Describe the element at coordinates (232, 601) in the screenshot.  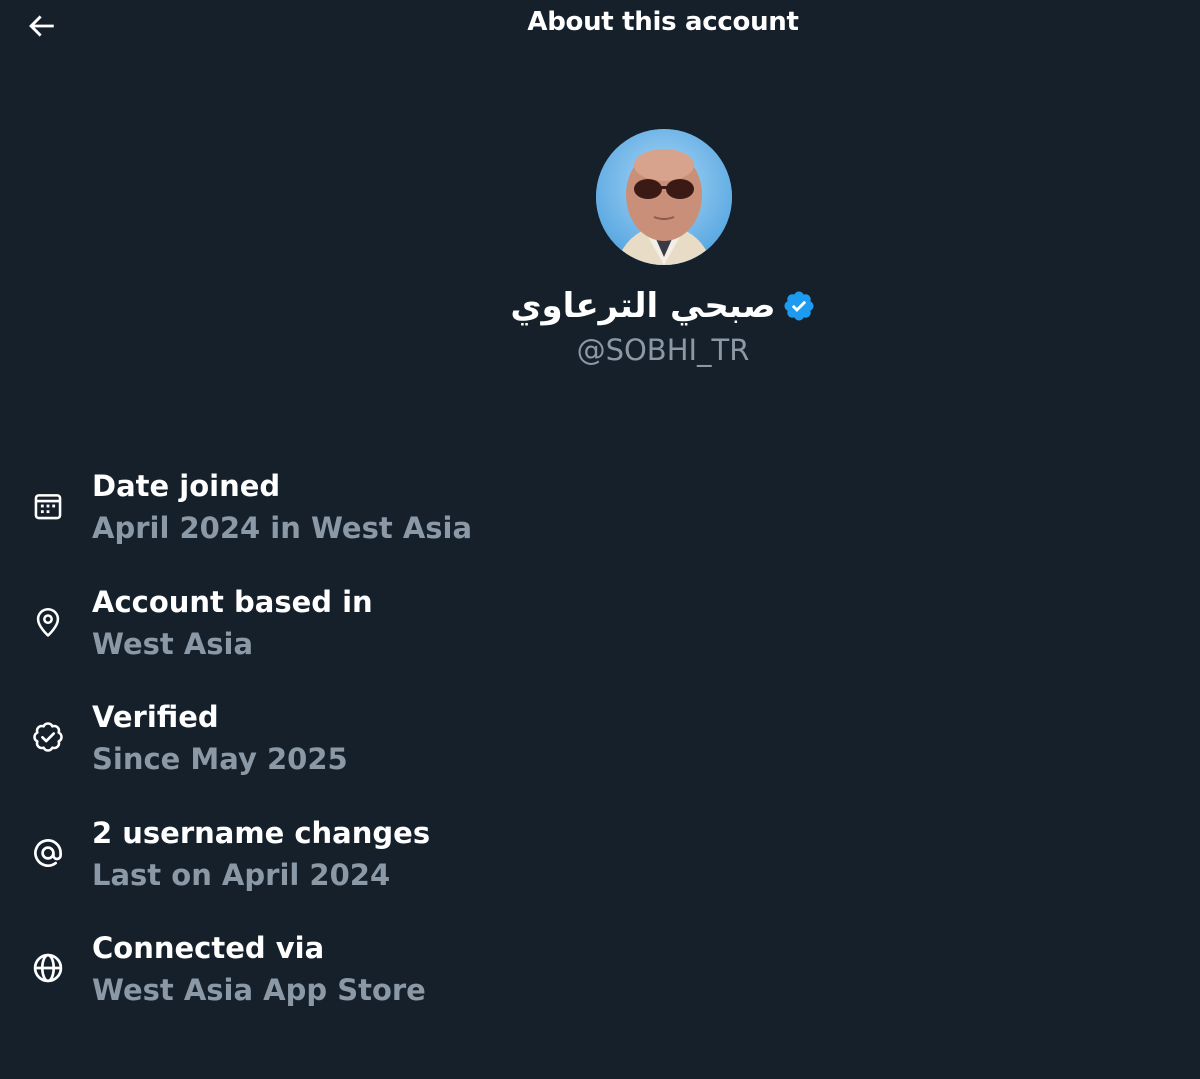
I see `detail-title: Account based in` at that location.